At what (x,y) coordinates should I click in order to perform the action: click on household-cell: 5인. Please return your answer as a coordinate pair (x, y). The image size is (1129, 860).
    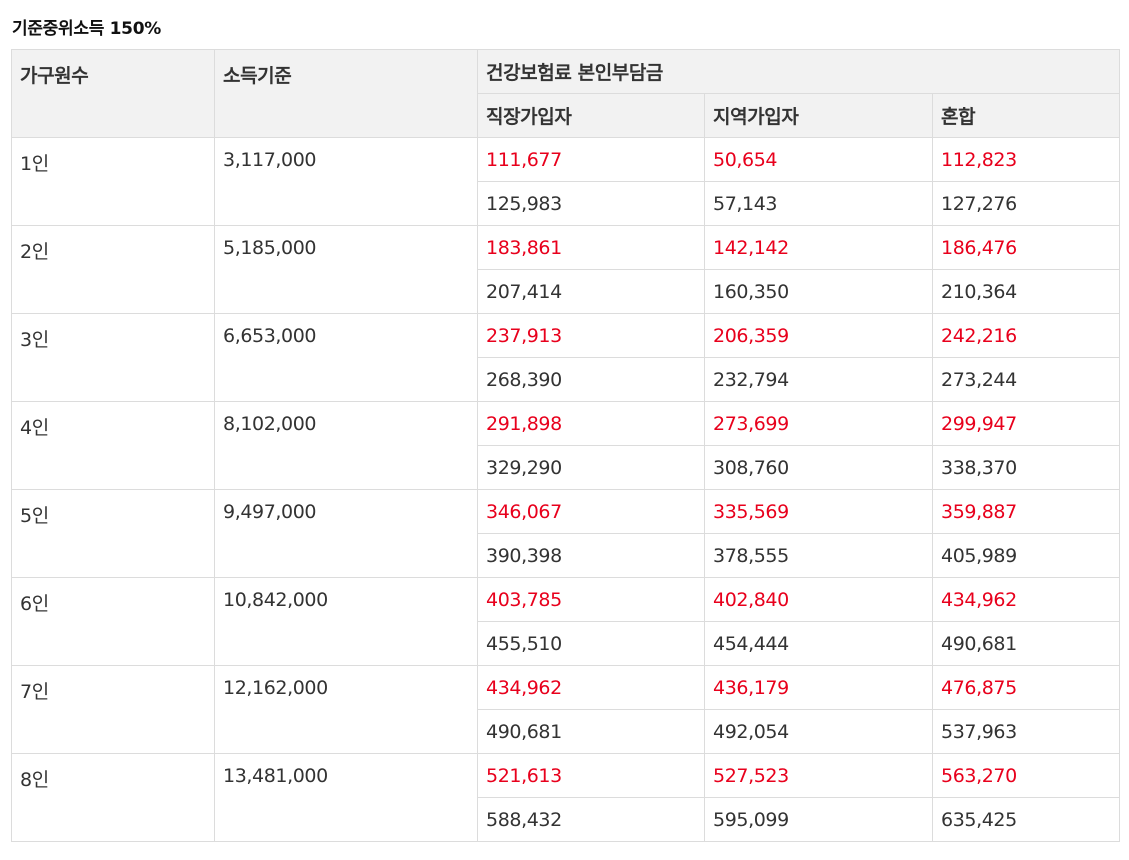
    Looking at the image, I should click on (113, 533).